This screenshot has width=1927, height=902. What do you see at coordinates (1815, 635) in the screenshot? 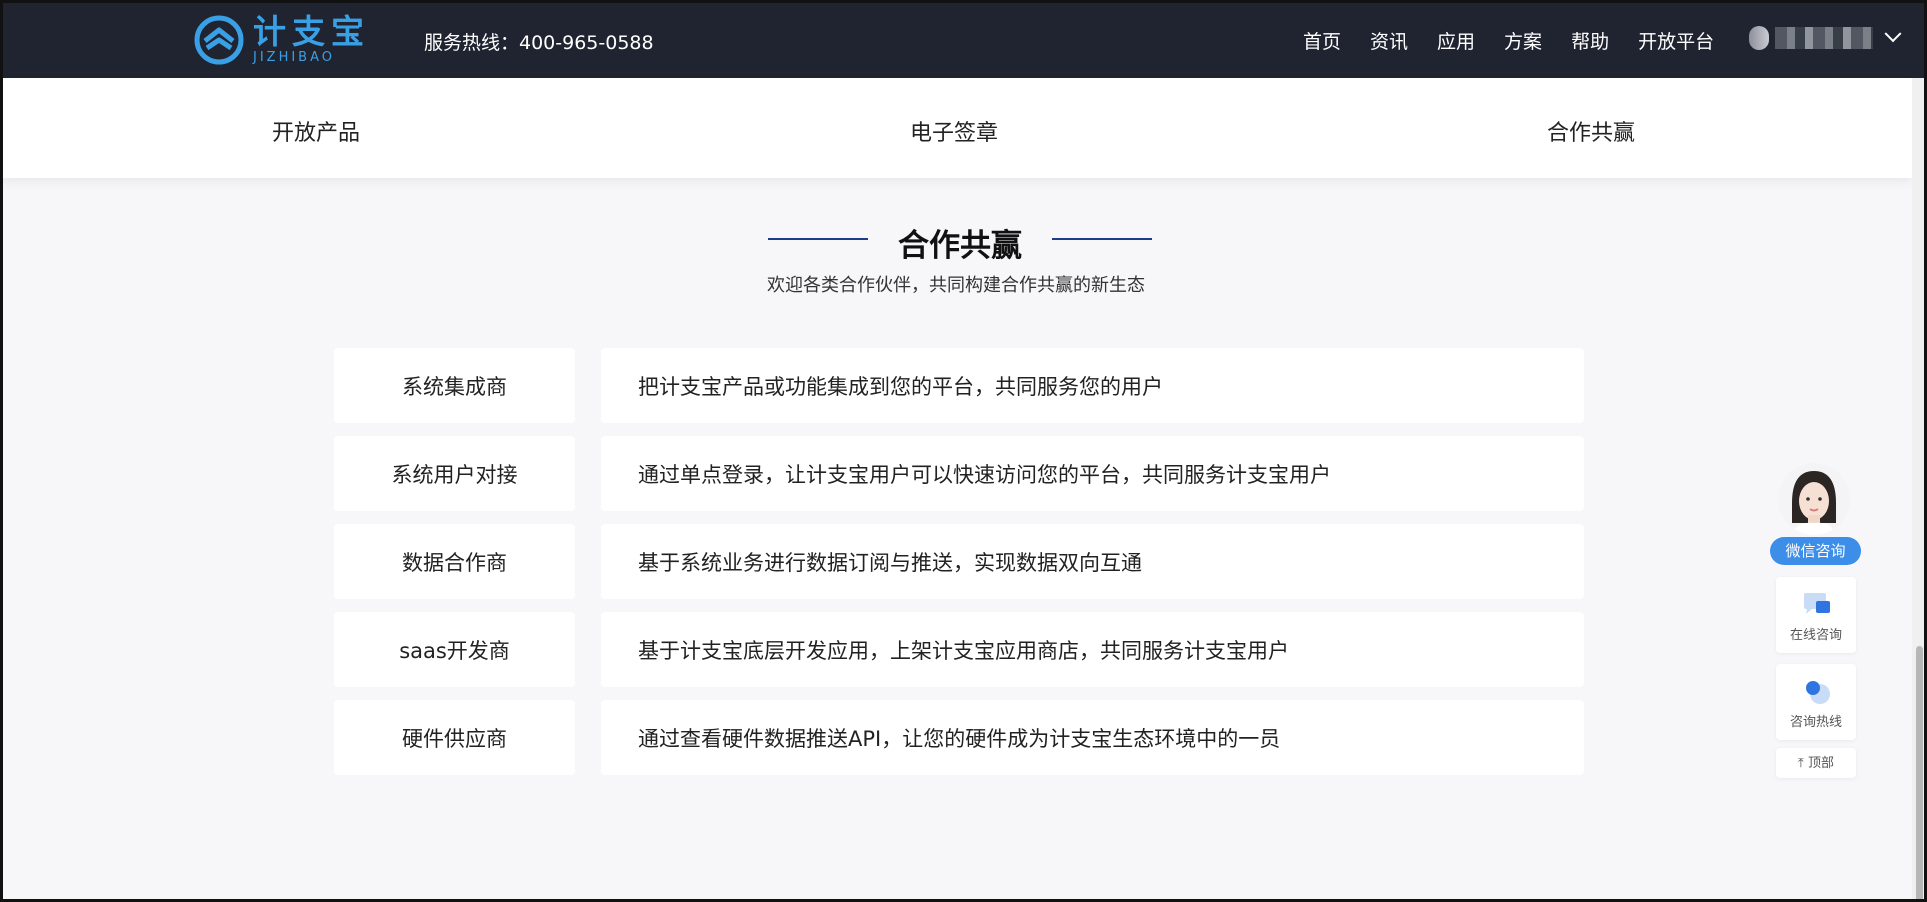
I see `online-consult-label: 在线咨询` at bounding box center [1815, 635].